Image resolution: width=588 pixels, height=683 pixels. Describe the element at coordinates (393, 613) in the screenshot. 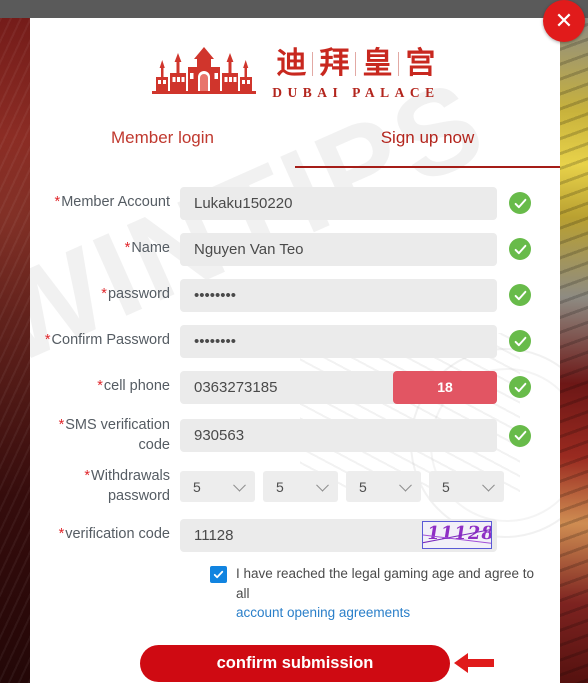

I see `account-opening-agreements-link: account opening agreements` at that location.